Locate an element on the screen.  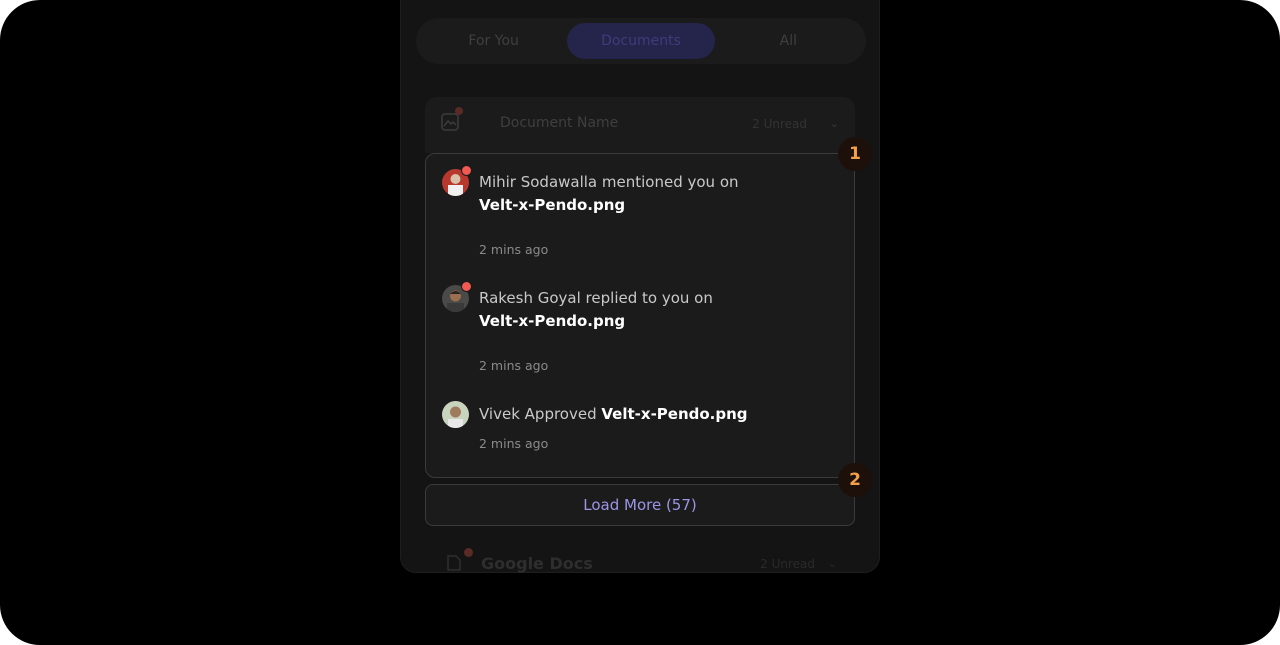
notification-text: Rakesh Goyal replied to you on is located at coordinates (596, 298).